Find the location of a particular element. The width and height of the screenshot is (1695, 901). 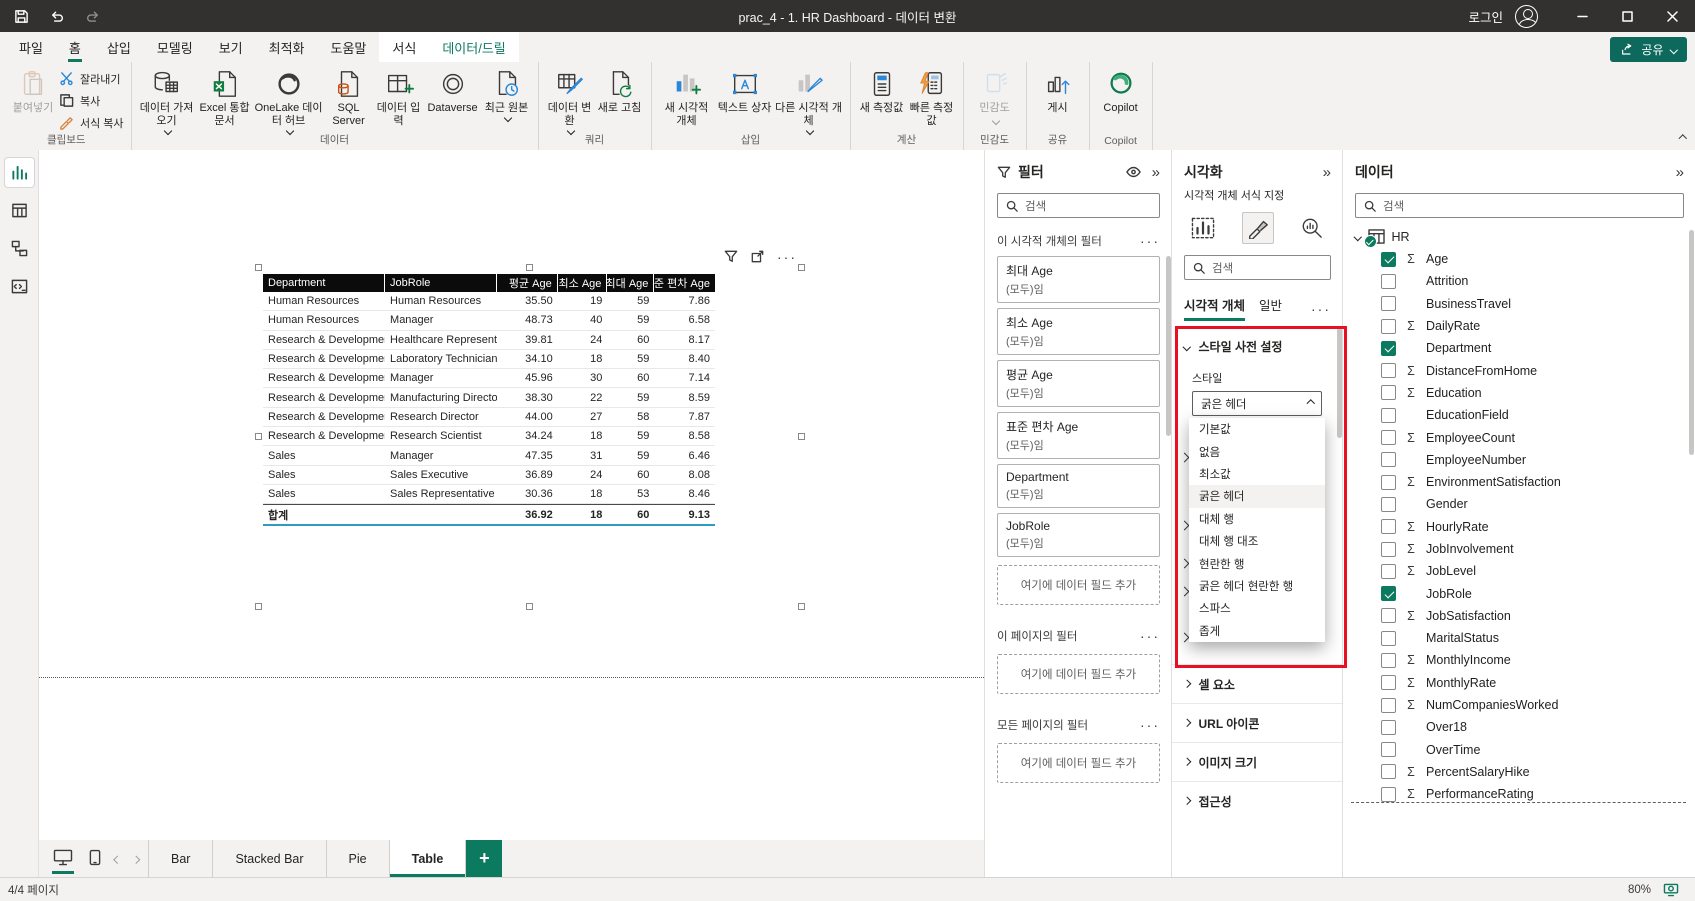

style-option: 없음 is located at coordinates (1257, 451).